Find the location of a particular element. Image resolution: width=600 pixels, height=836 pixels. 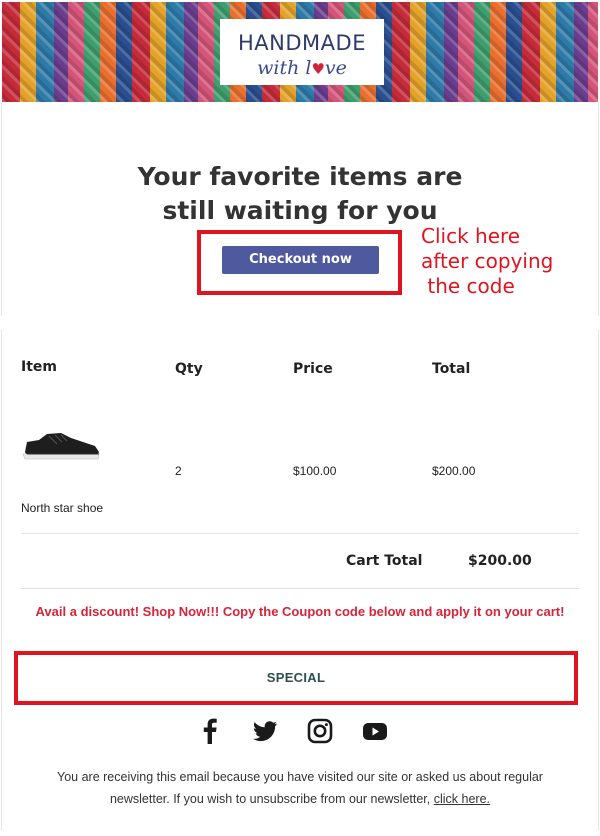

column-header-qty: Qty is located at coordinates (189, 369).